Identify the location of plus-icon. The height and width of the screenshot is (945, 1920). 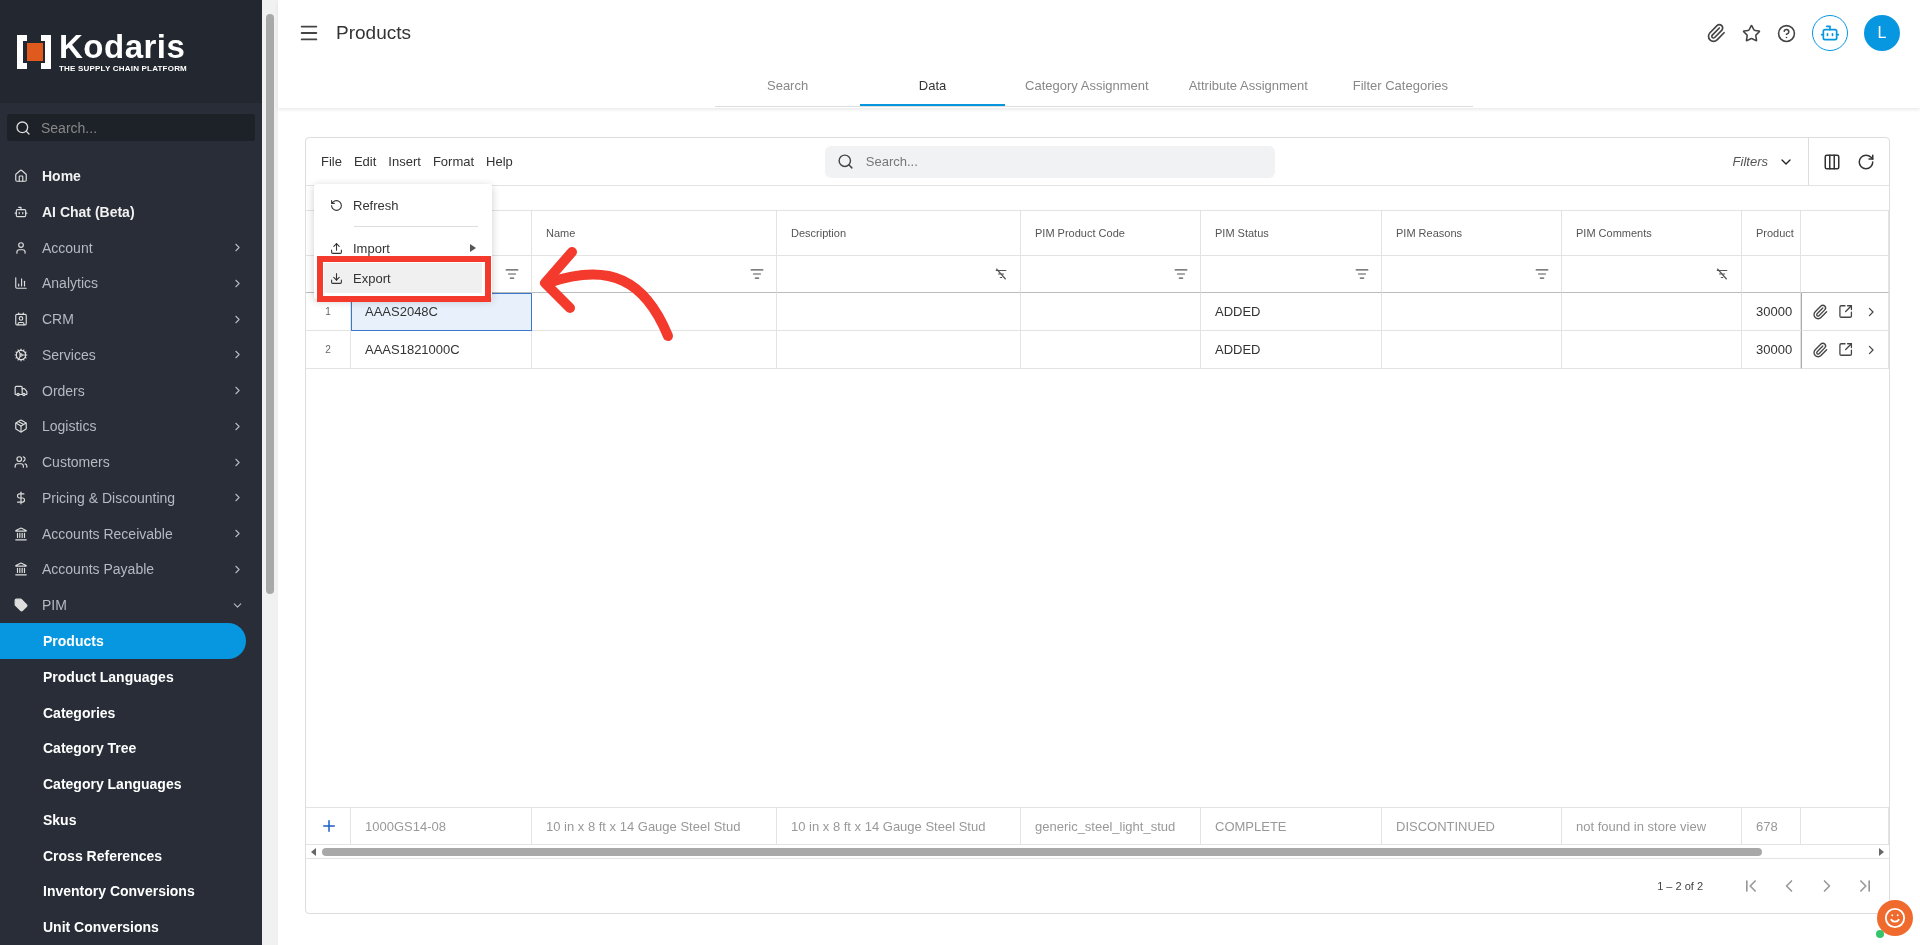
(329, 826).